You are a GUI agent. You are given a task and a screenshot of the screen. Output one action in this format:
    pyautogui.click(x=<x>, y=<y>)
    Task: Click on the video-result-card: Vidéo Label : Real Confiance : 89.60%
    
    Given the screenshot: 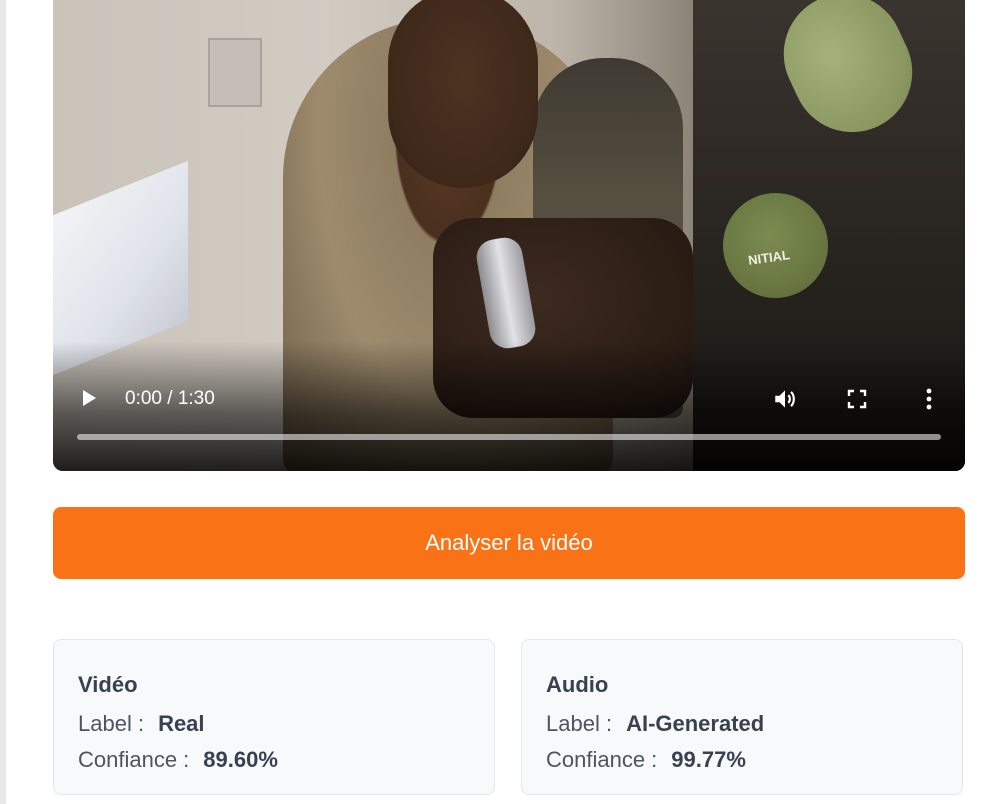 What is the action you would take?
    pyautogui.click(x=274, y=717)
    